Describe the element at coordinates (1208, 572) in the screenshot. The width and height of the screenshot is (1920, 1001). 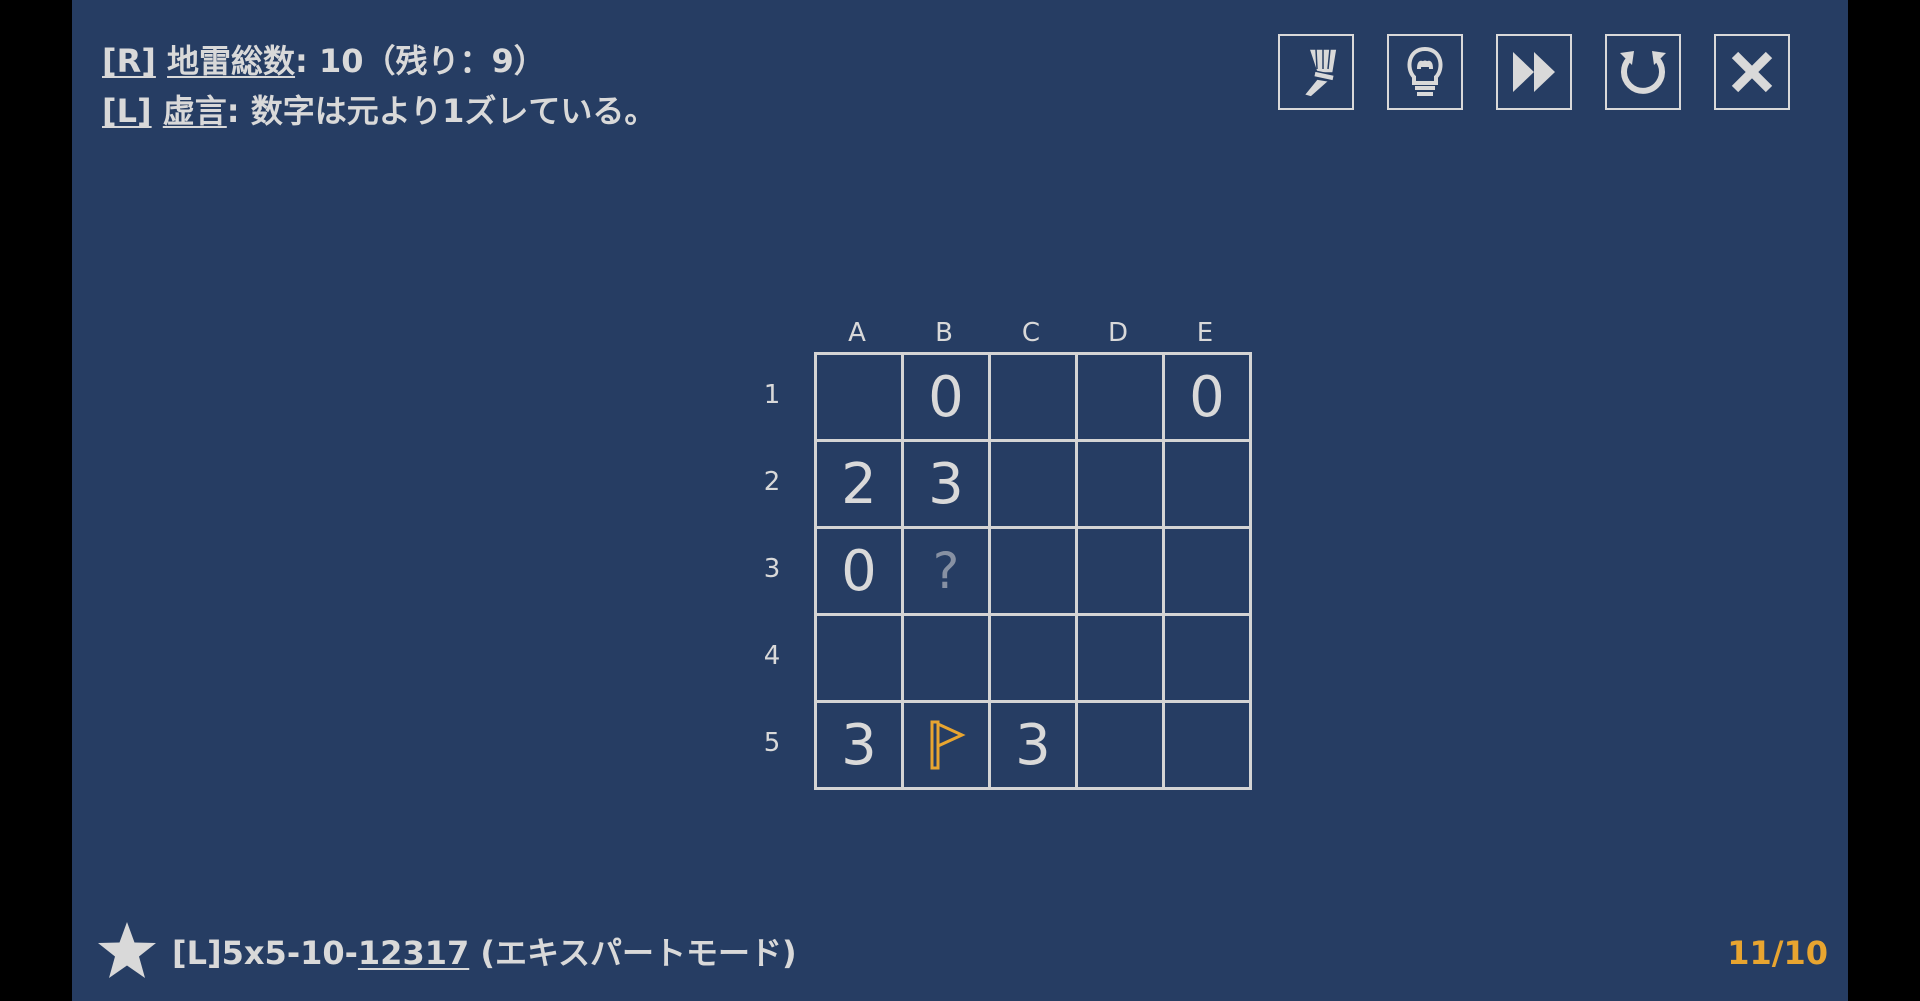
I see `cell-e3` at that location.